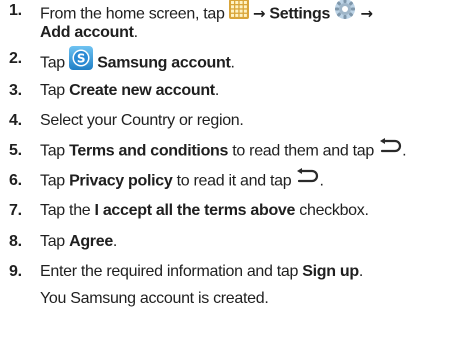  What do you see at coordinates (89, 32) in the screenshot?
I see `step-1-continued: Add account.` at bounding box center [89, 32].